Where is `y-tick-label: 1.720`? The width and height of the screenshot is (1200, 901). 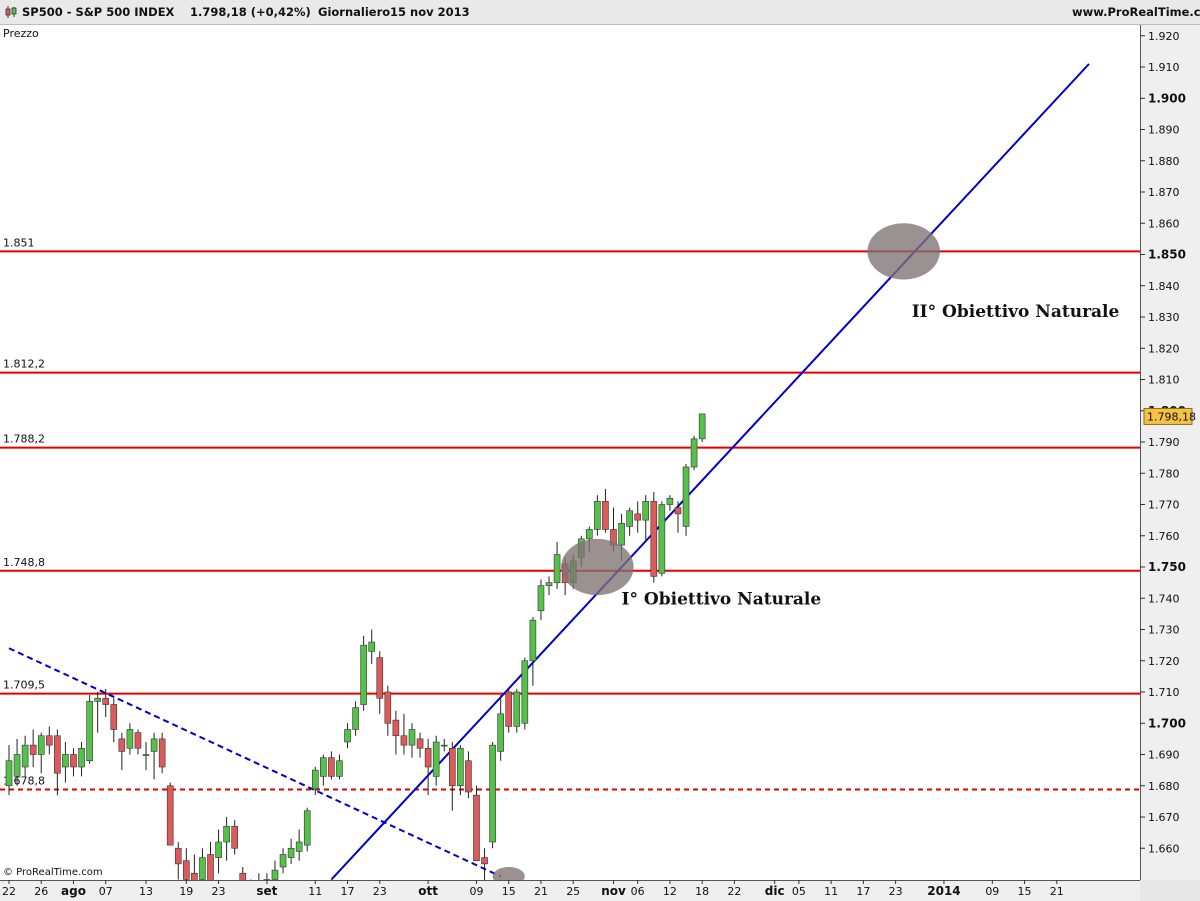 y-tick-label: 1.720 is located at coordinates (1164, 661).